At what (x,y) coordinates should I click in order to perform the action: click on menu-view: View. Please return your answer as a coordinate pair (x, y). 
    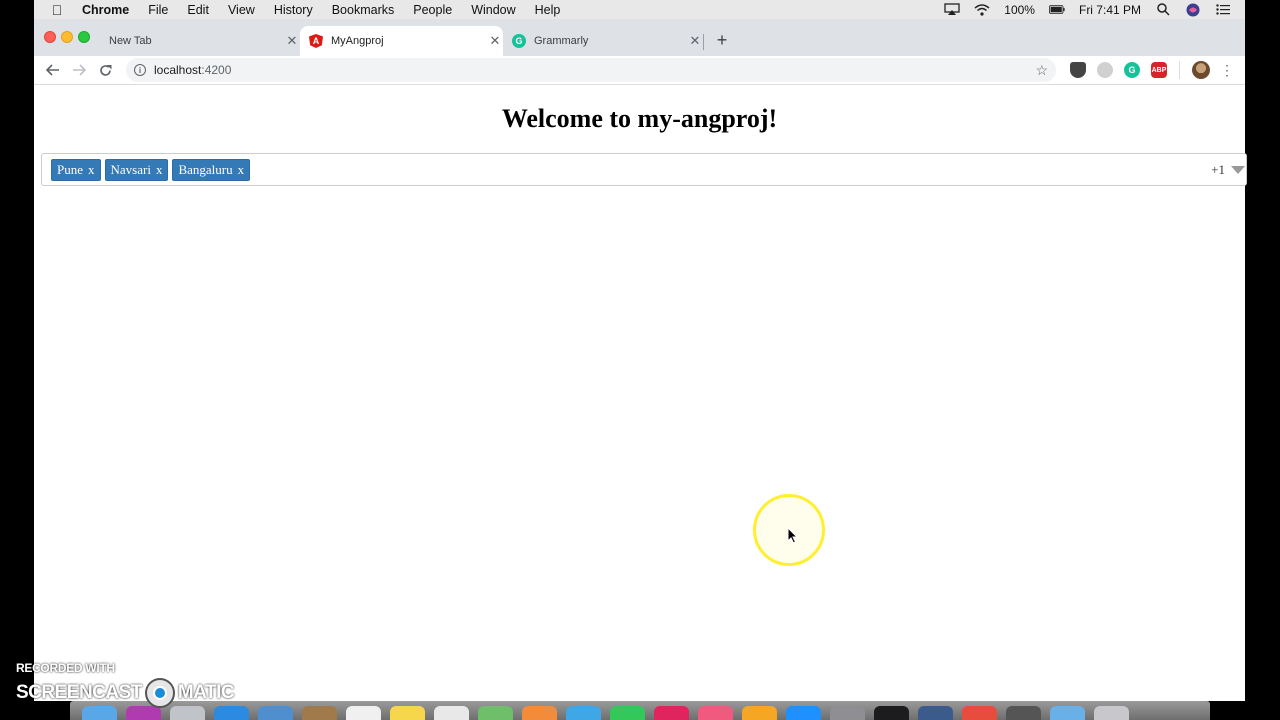
    Looking at the image, I should click on (241, 10).